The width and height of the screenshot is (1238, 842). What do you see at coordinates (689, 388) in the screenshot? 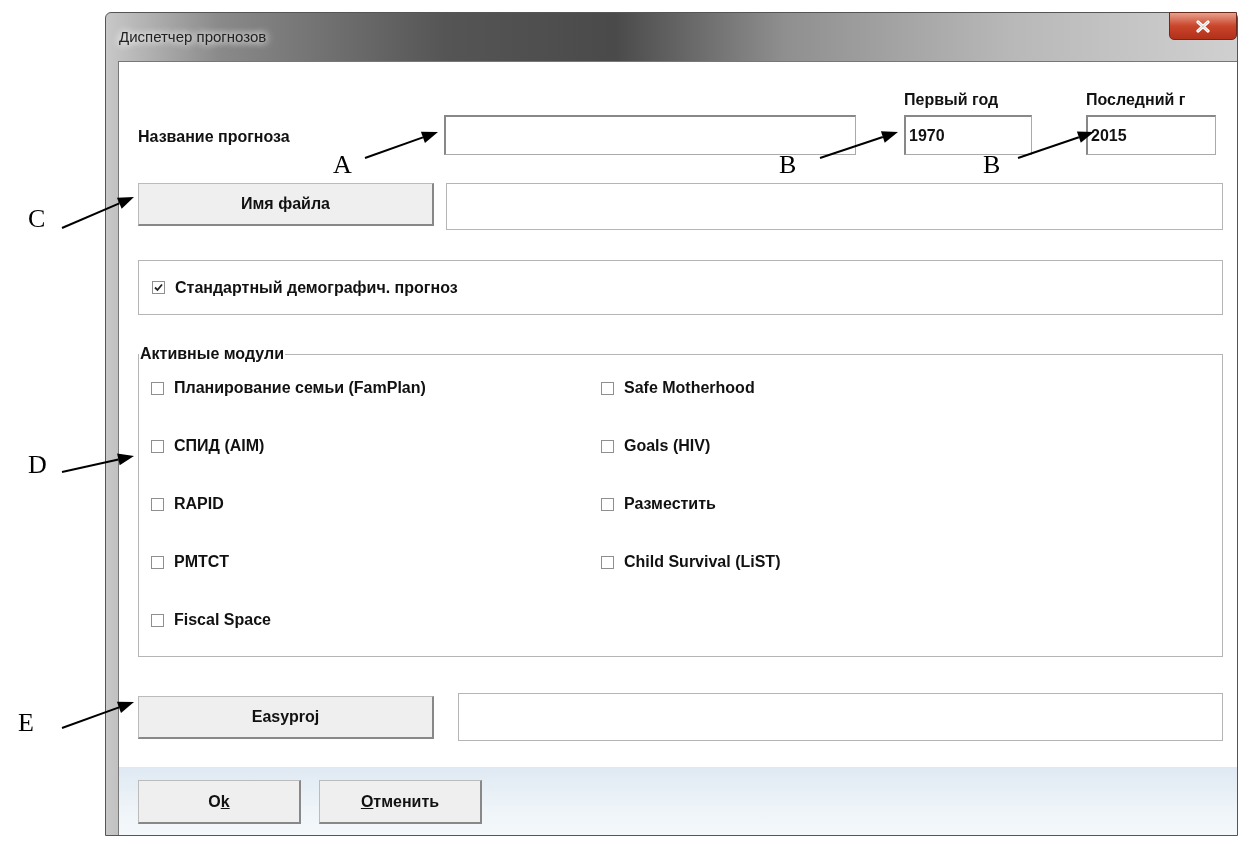
I see `checkbox-label: Safe Motherhood` at bounding box center [689, 388].